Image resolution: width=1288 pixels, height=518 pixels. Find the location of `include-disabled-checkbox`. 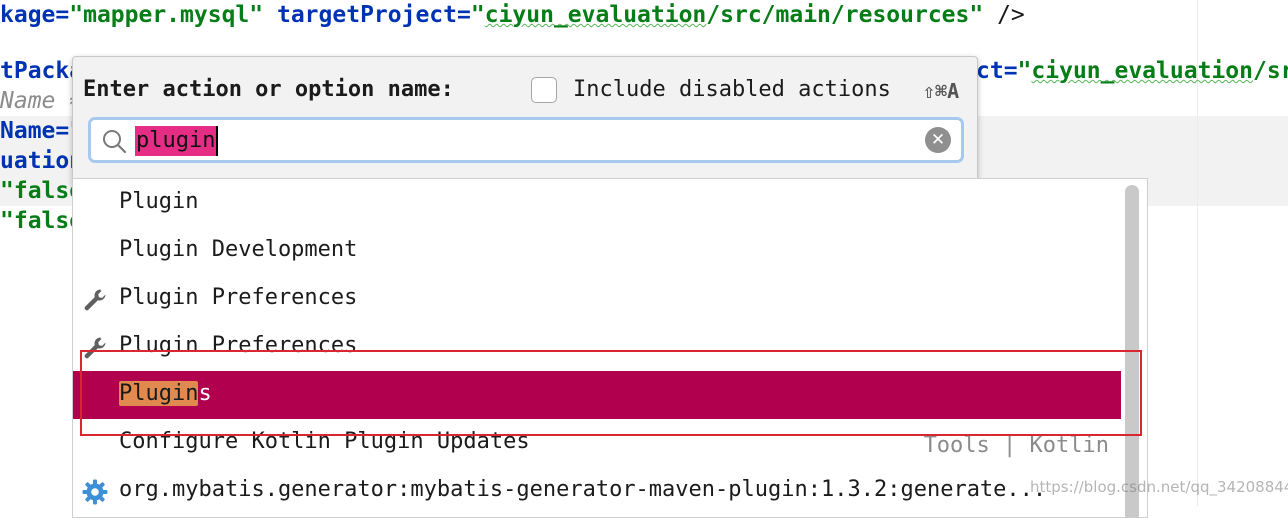

include-disabled-checkbox is located at coordinates (544, 90).